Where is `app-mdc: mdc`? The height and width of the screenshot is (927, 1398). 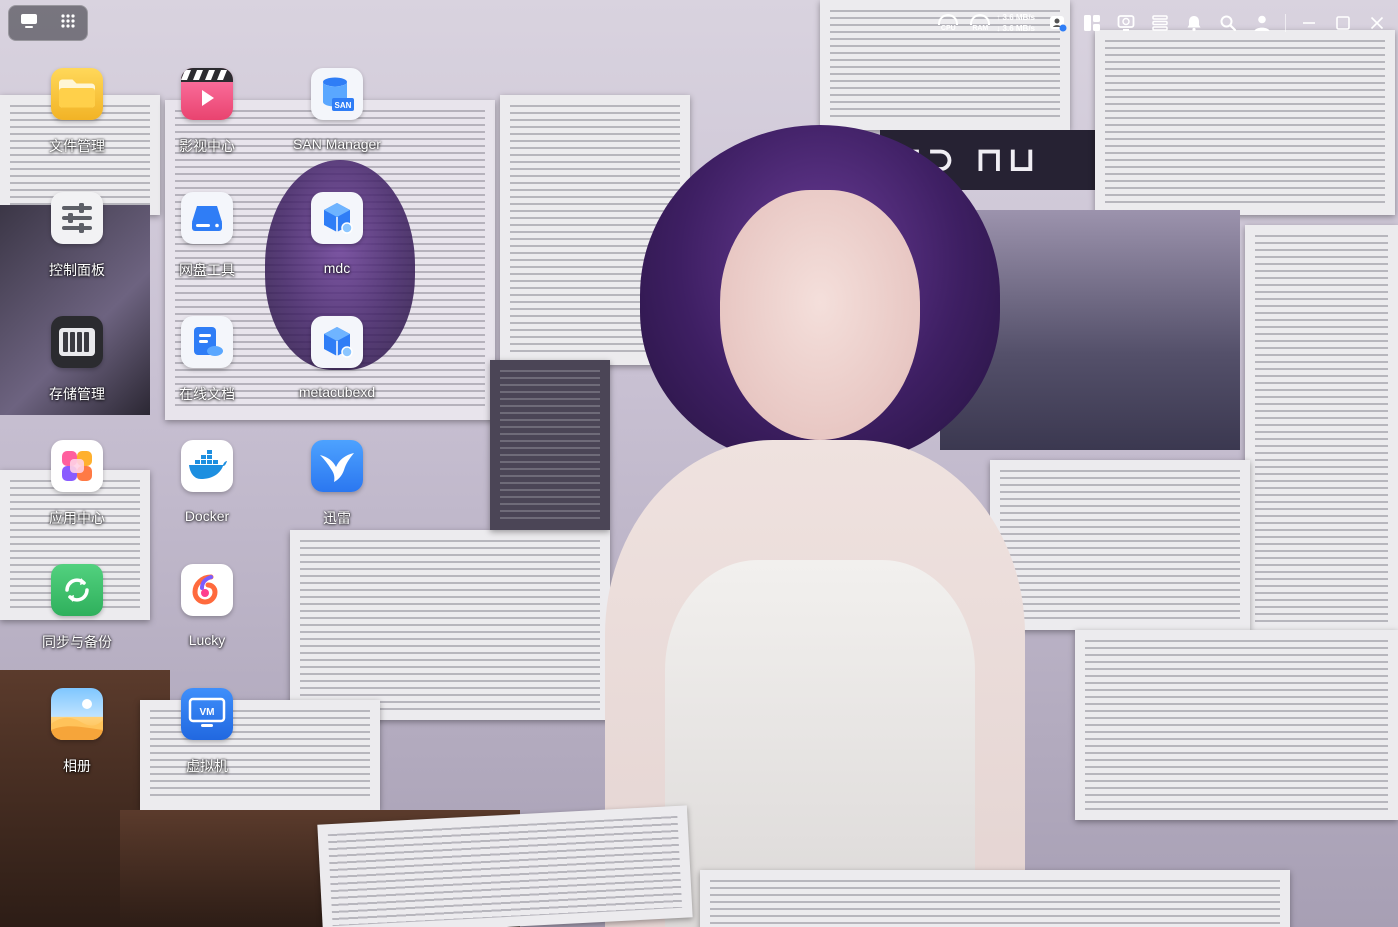
app-mdc: mdc is located at coordinates (337, 234).